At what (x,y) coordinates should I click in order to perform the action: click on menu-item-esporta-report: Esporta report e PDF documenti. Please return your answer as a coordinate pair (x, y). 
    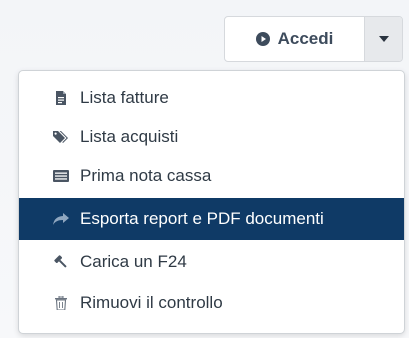
    Looking at the image, I should click on (211, 219).